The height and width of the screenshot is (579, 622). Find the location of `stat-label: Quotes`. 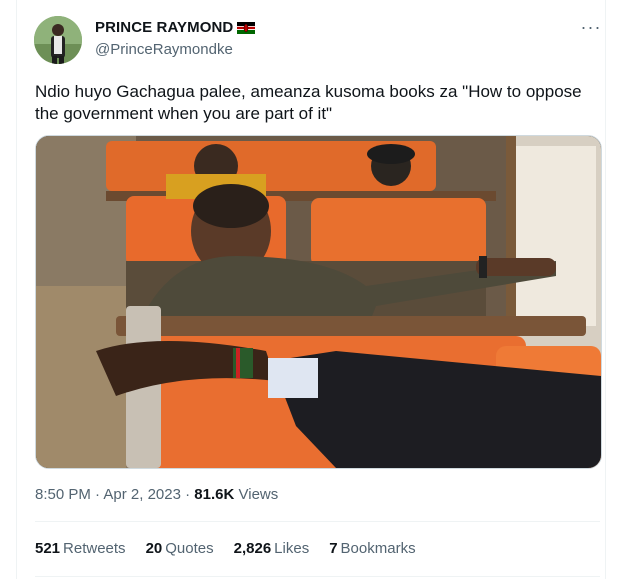

stat-label: Quotes is located at coordinates (189, 548).